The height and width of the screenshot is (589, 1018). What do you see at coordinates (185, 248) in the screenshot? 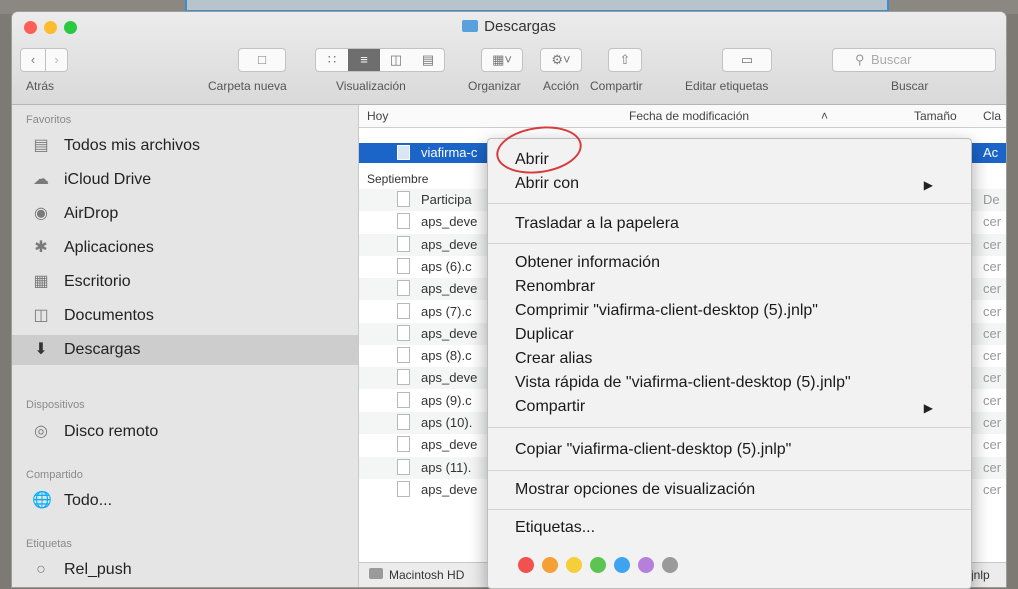
I see `sidebar-item-applications: ✱ Aplicaciones` at bounding box center [185, 248].